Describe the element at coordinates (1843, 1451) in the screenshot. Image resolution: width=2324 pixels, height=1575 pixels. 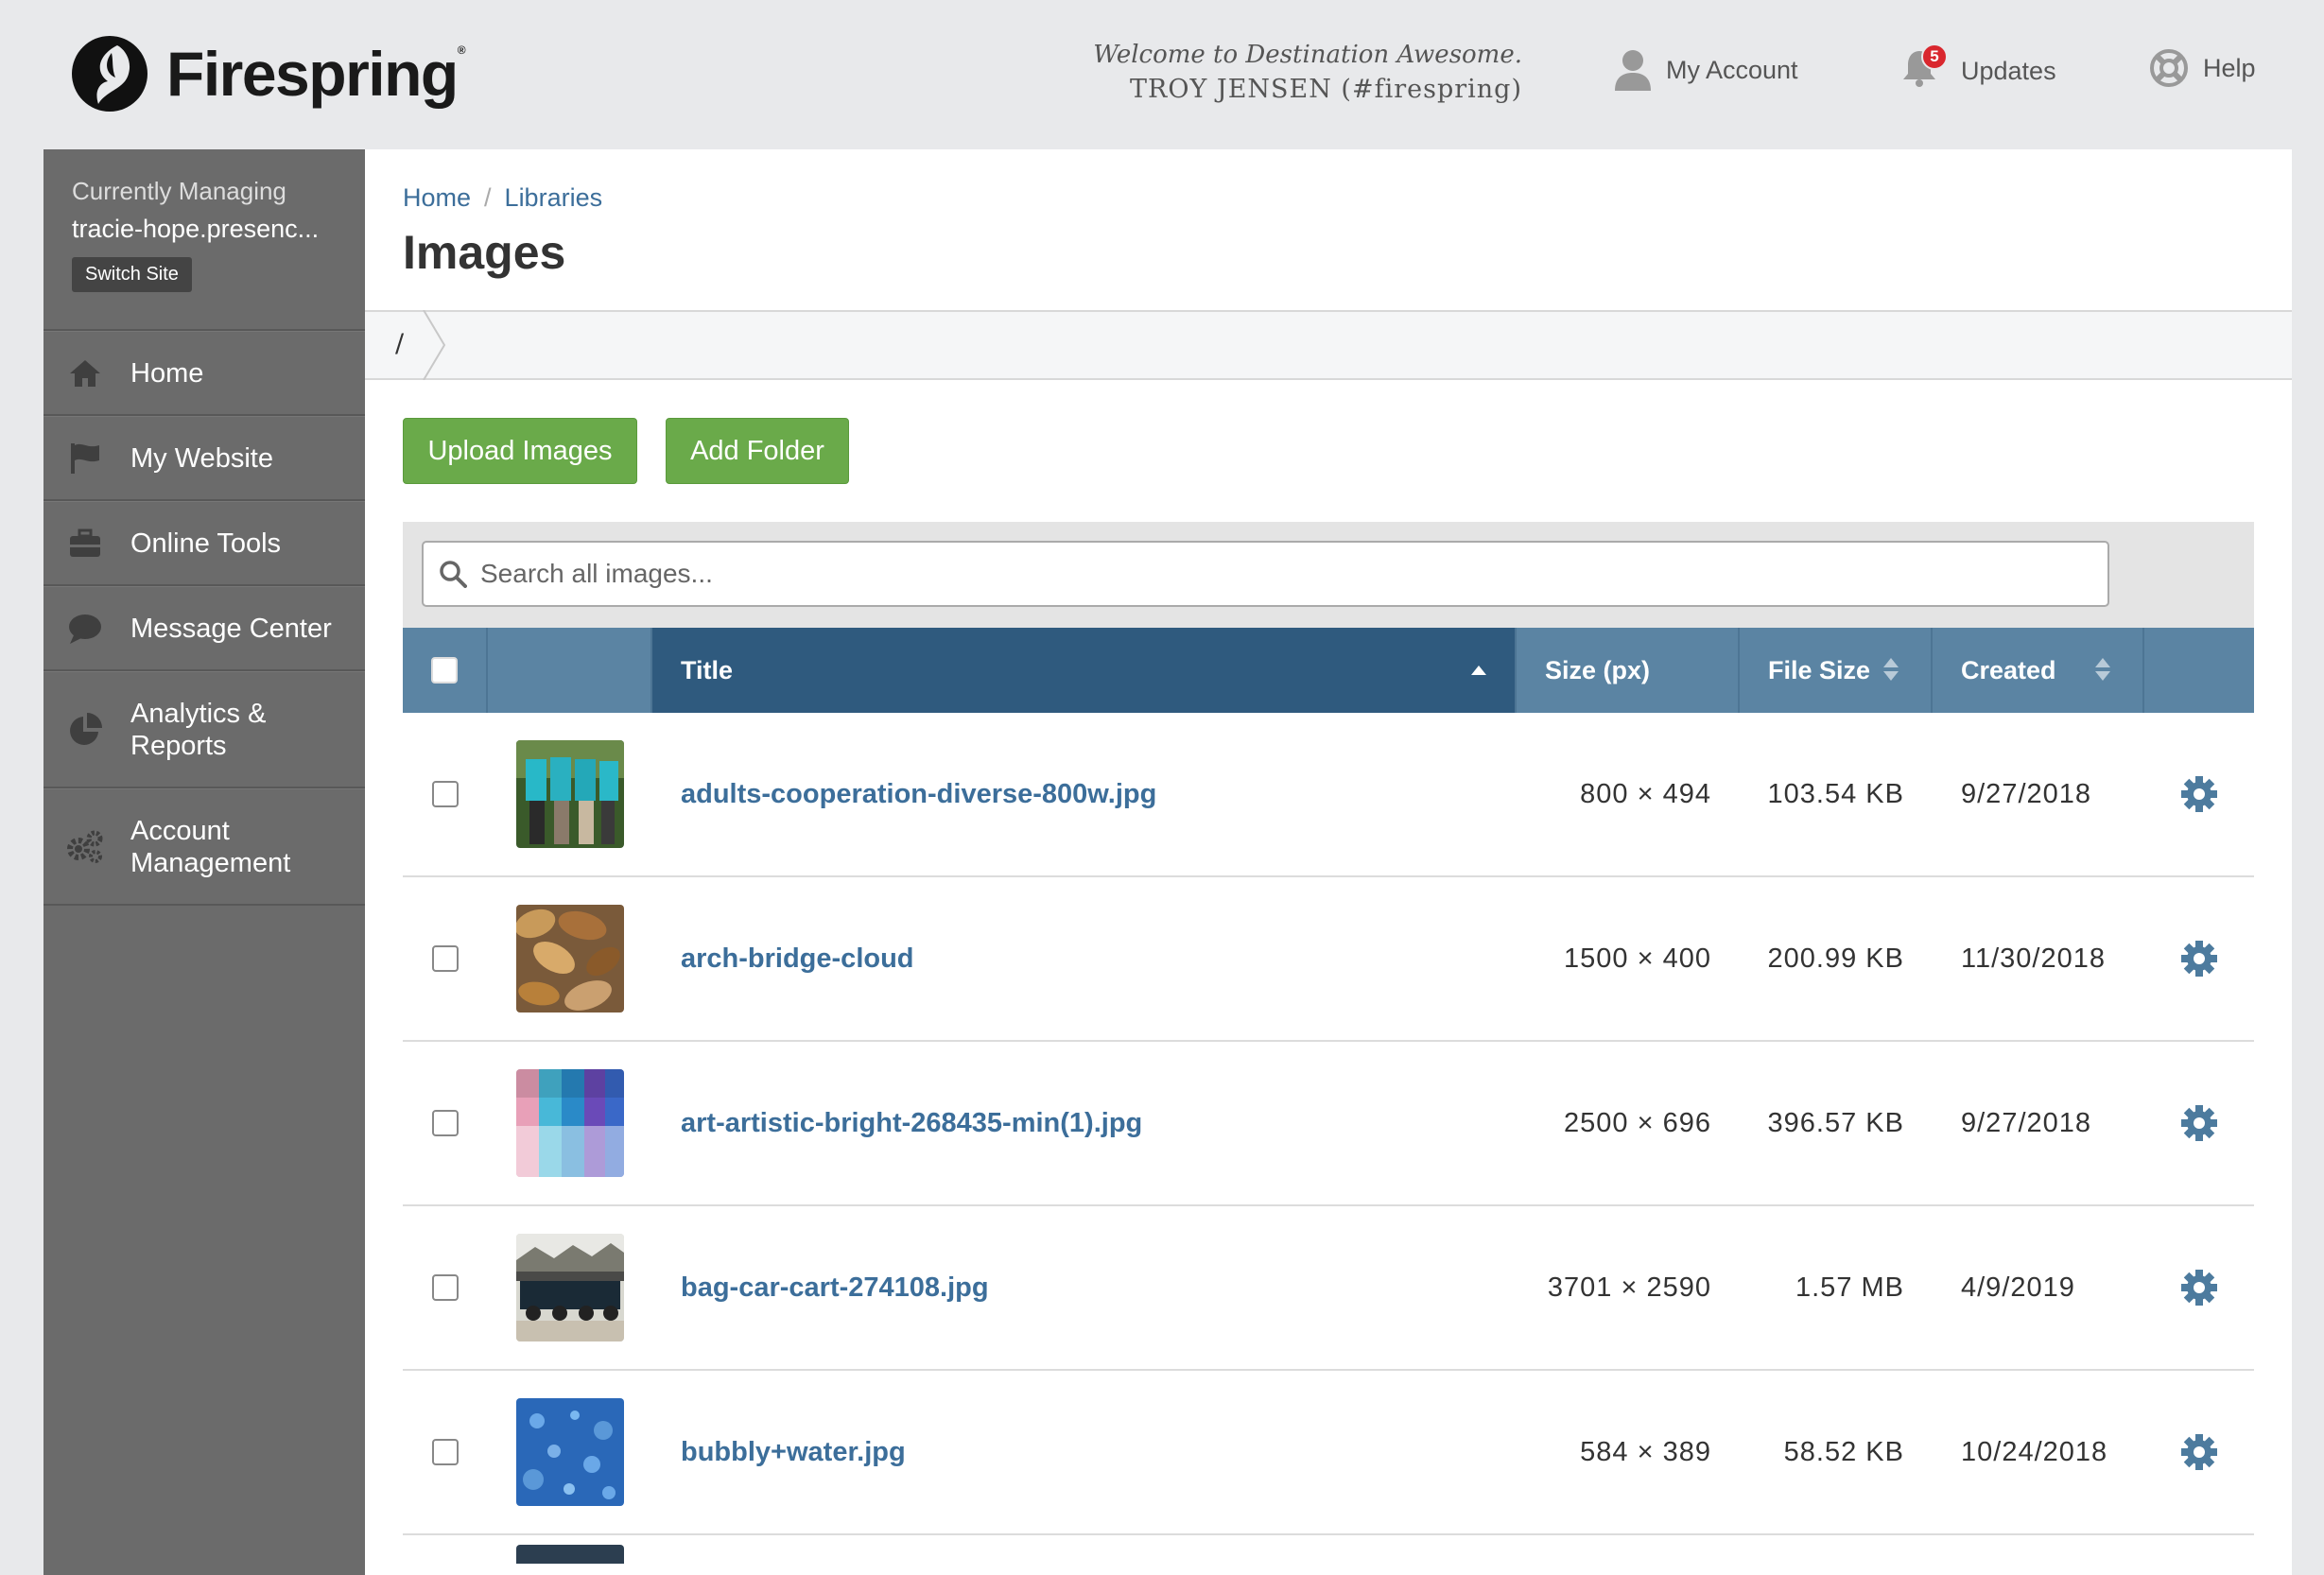
I see `image-file-size: 58.52 KB` at that location.